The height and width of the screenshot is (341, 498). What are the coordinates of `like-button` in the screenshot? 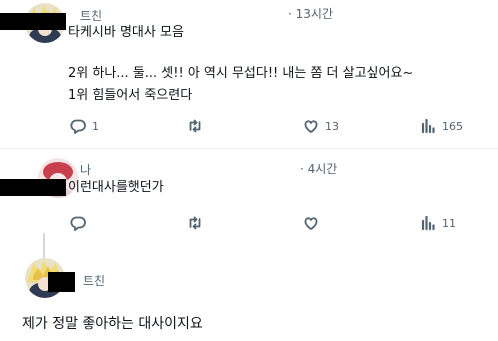 It's located at (314, 223).